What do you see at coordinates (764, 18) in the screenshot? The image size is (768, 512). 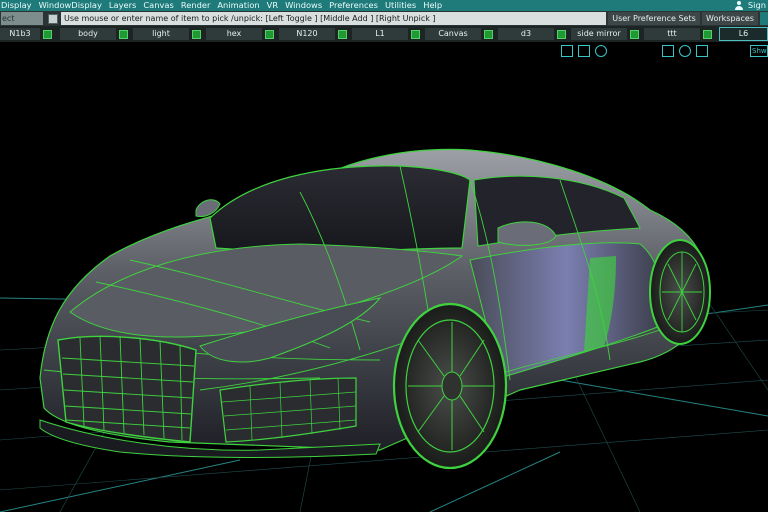 I see `workspace-swatch` at bounding box center [764, 18].